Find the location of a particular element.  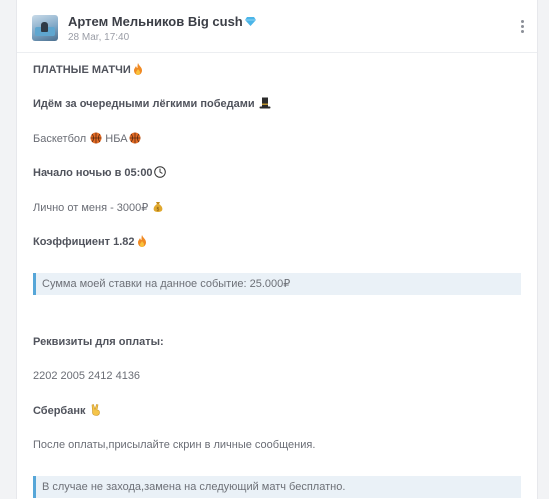

text-start-time: Начало ночью в 05:00 is located at coordinates (93, 173).